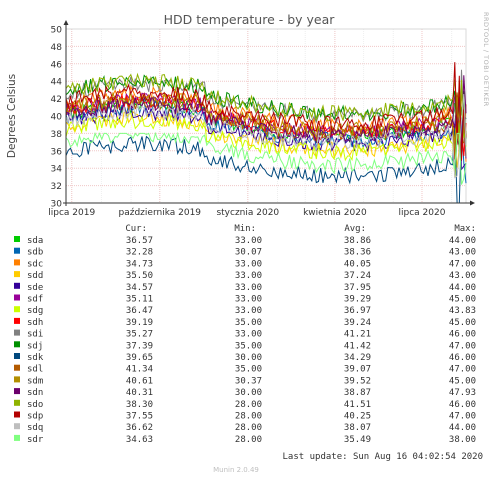 The image size is (497, 479). Describe the element at coordinates (357, 417) in the screenshot. I see `legend-avg-sdp: 40.25` at that location.